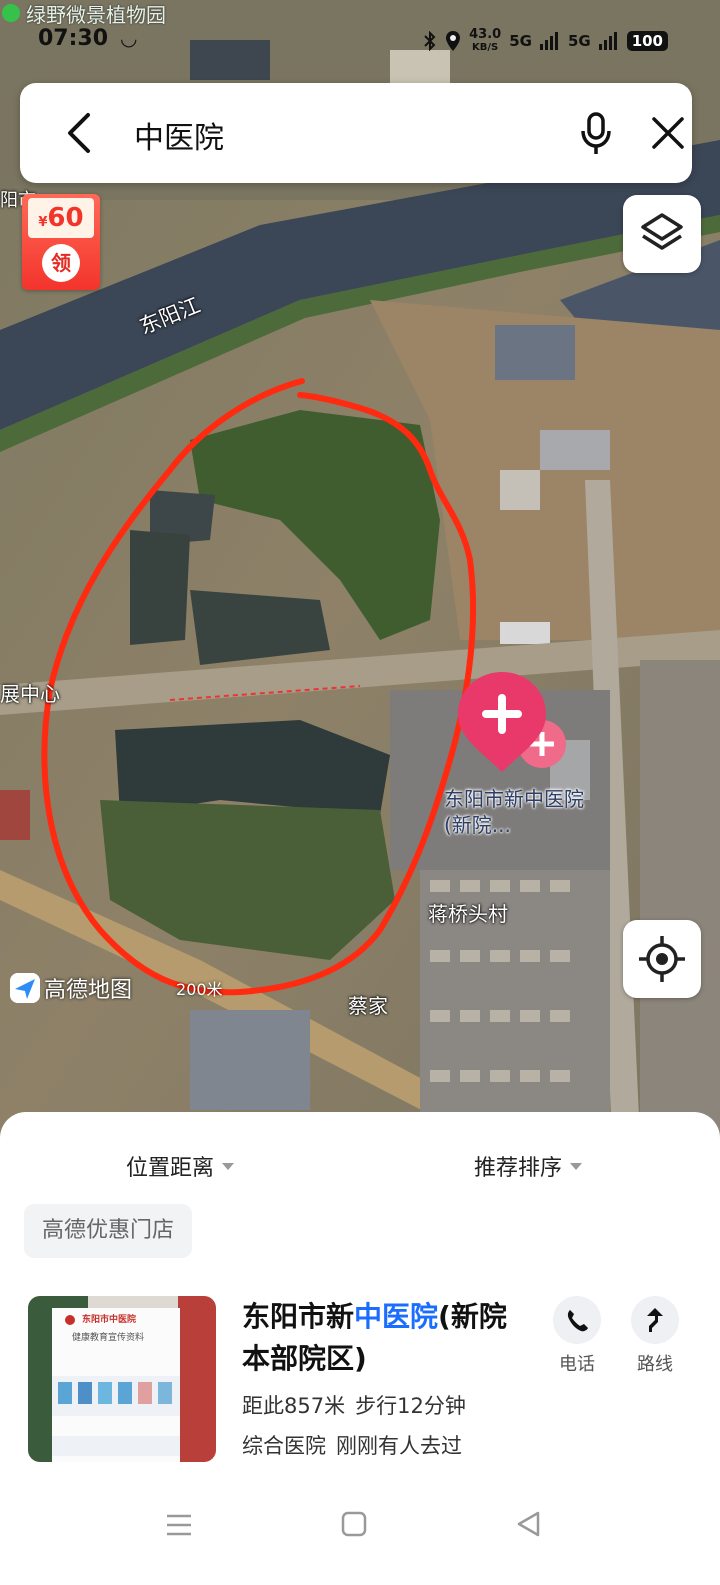 Image resolution: width=720 pixels, height=1585 pixels. I want to click on village-label: 蒋桥头村, so click(468, 914).